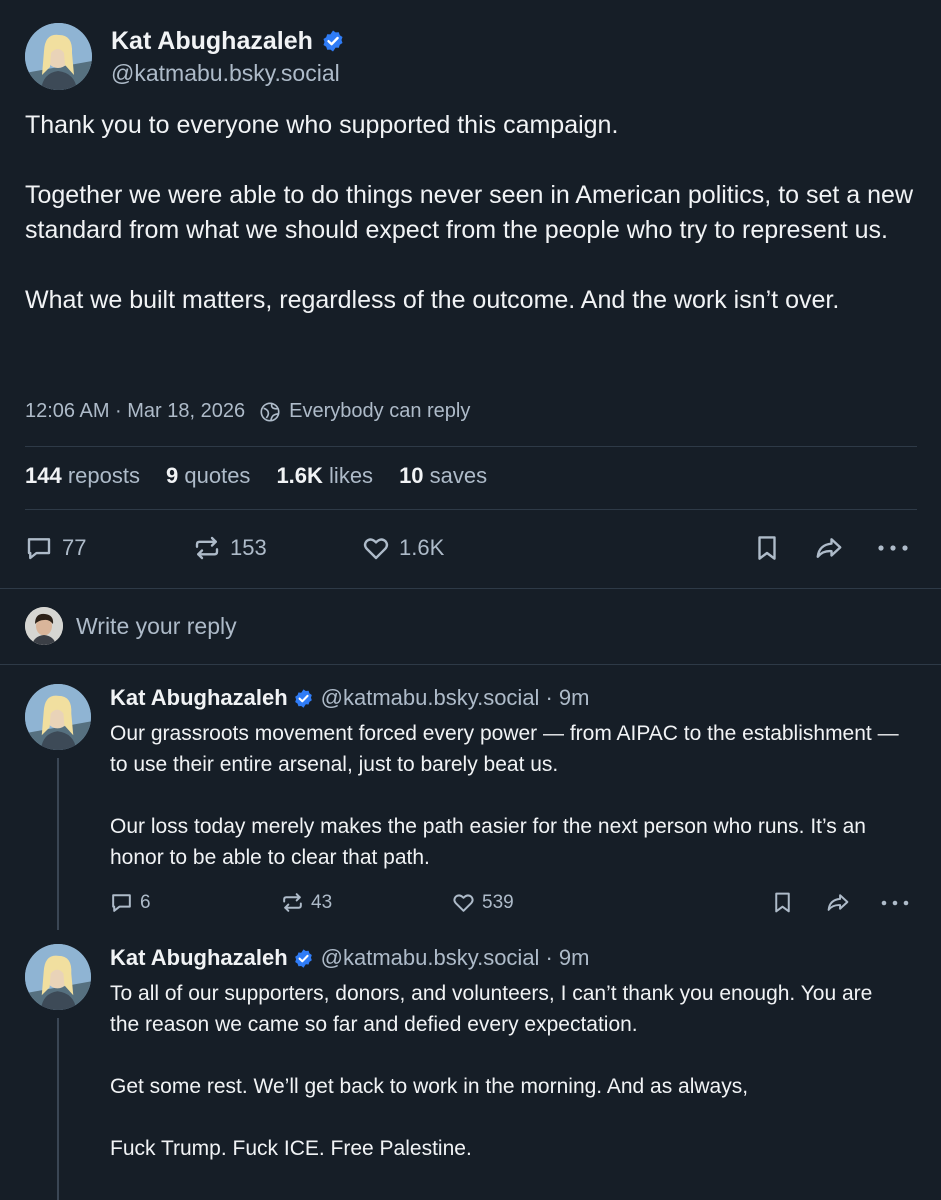 The width and height of the screenshot is (941, 1200). What do you see at coordinates (156, 626) in the screenshot?
I see `reply-input: Write your reply` at bounding box center [156, 626].